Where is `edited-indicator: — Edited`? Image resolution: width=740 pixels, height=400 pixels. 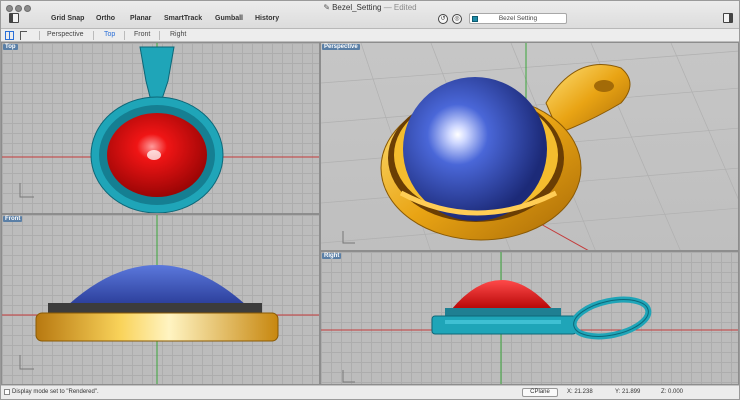
edited-indicator: — Edited is located at coordinates (400, 7).